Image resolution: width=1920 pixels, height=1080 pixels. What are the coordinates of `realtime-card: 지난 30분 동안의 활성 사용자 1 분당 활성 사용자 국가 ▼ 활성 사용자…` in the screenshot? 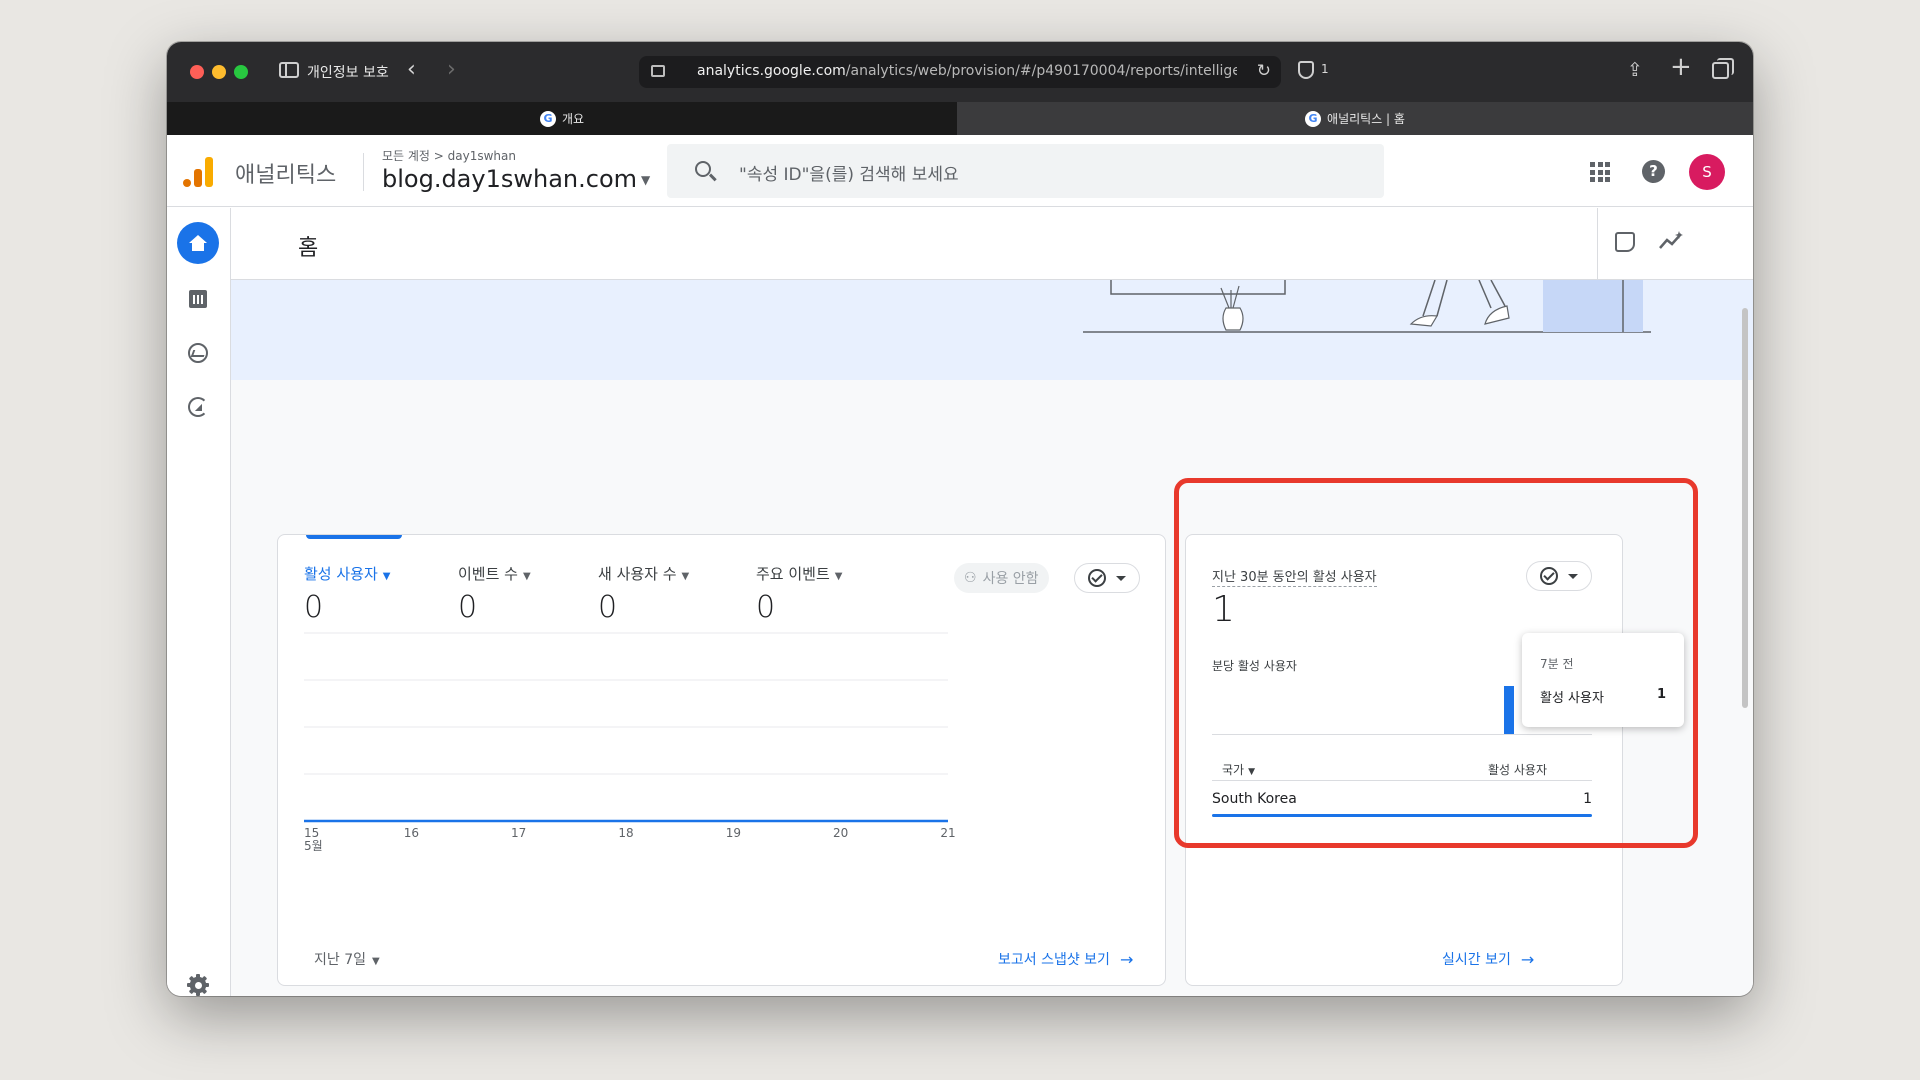 It's located at (1404, 760).